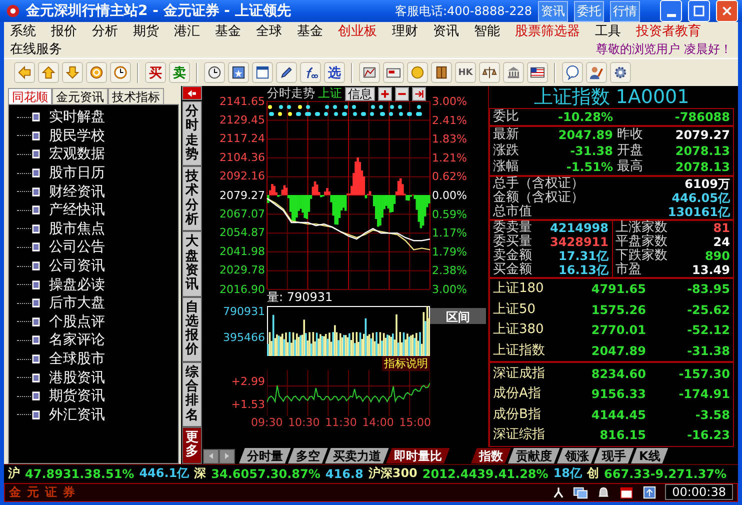 The image size is (742, 505). I want to click on menu-item: 投资者教育, so click(668, 31).